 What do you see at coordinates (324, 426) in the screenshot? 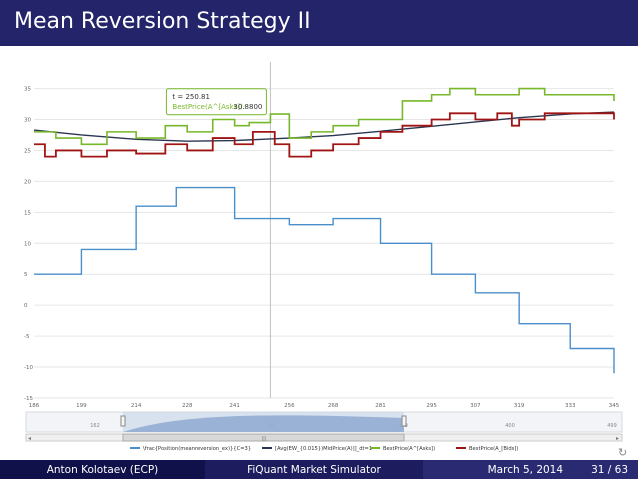
I see `range-navigator: 162267339400499|||◂▸` at bounding box center [324, 426].